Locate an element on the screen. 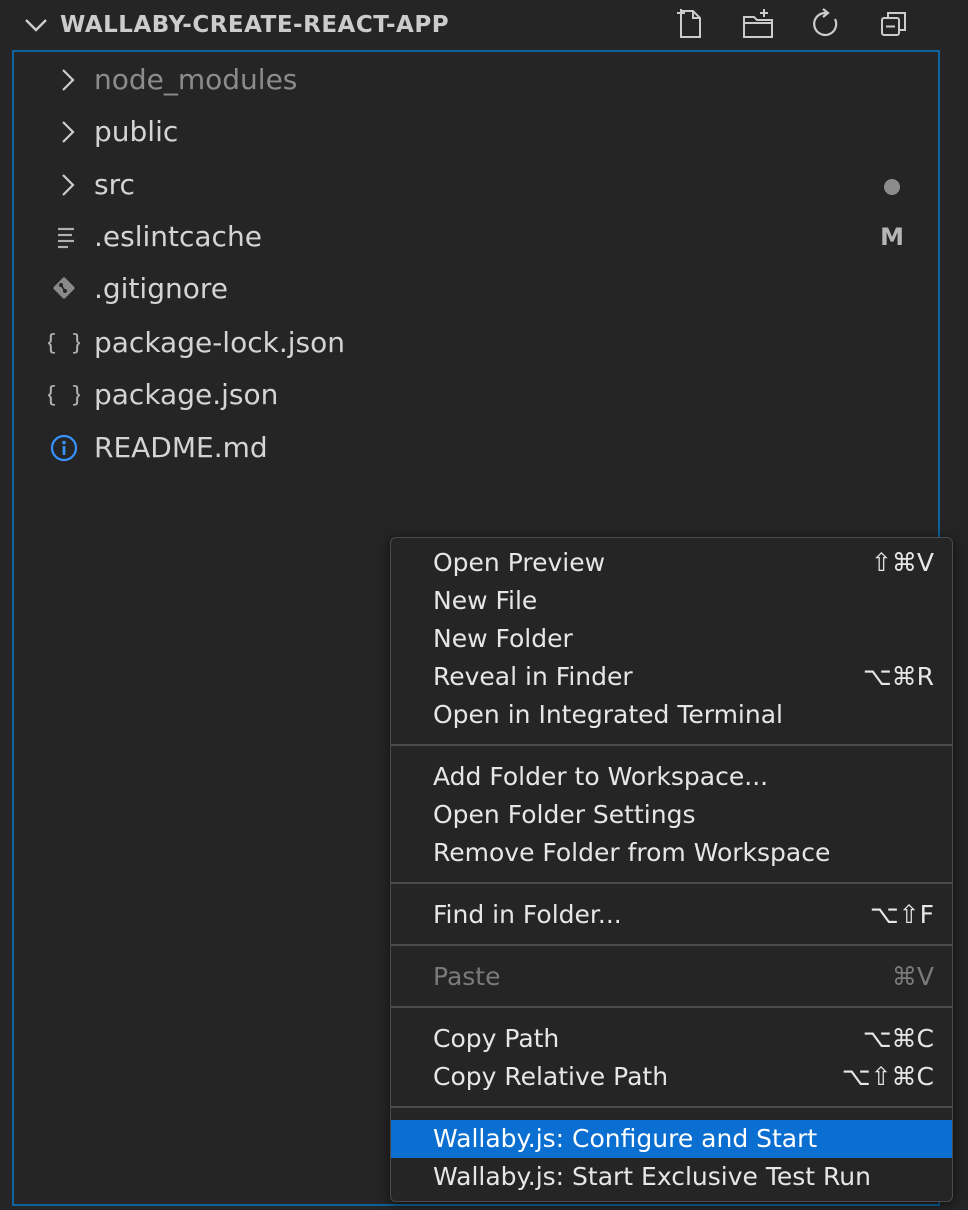  tree-item-src: src is located at coordinates (476, 185).